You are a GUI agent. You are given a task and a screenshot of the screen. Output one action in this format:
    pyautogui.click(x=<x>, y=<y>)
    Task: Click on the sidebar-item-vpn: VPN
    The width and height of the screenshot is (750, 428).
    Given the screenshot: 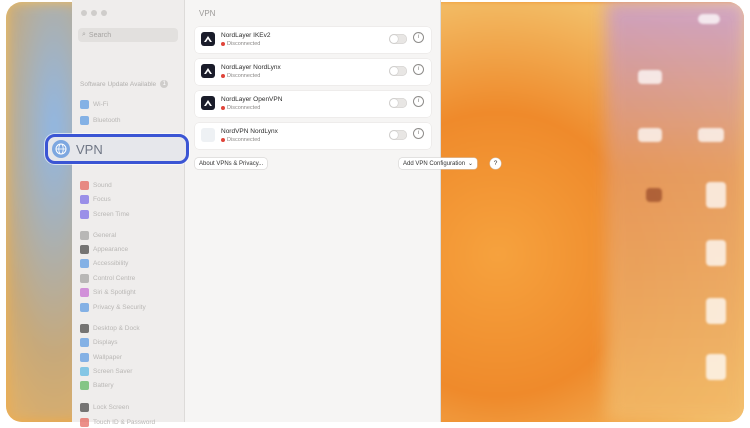 What is the action you would take?
    pyautogui.click(x=117, y=149)
    